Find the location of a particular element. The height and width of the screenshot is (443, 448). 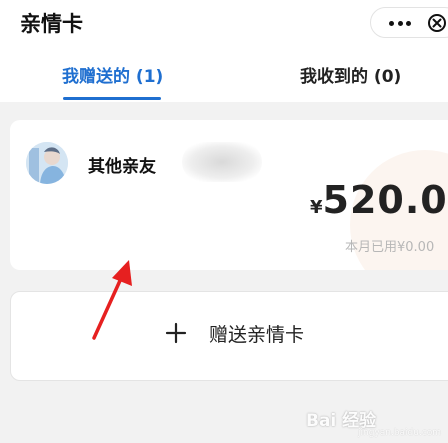

gift-family-card-label: 赠送亲情卡 is located at coordinates (257, 335).